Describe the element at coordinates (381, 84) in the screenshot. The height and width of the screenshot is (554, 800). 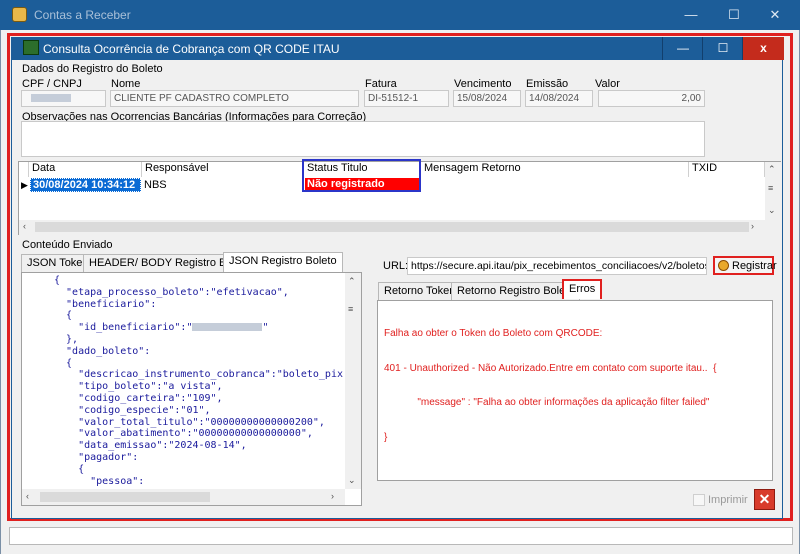
I see `fatura-label: Fatura` at that location.